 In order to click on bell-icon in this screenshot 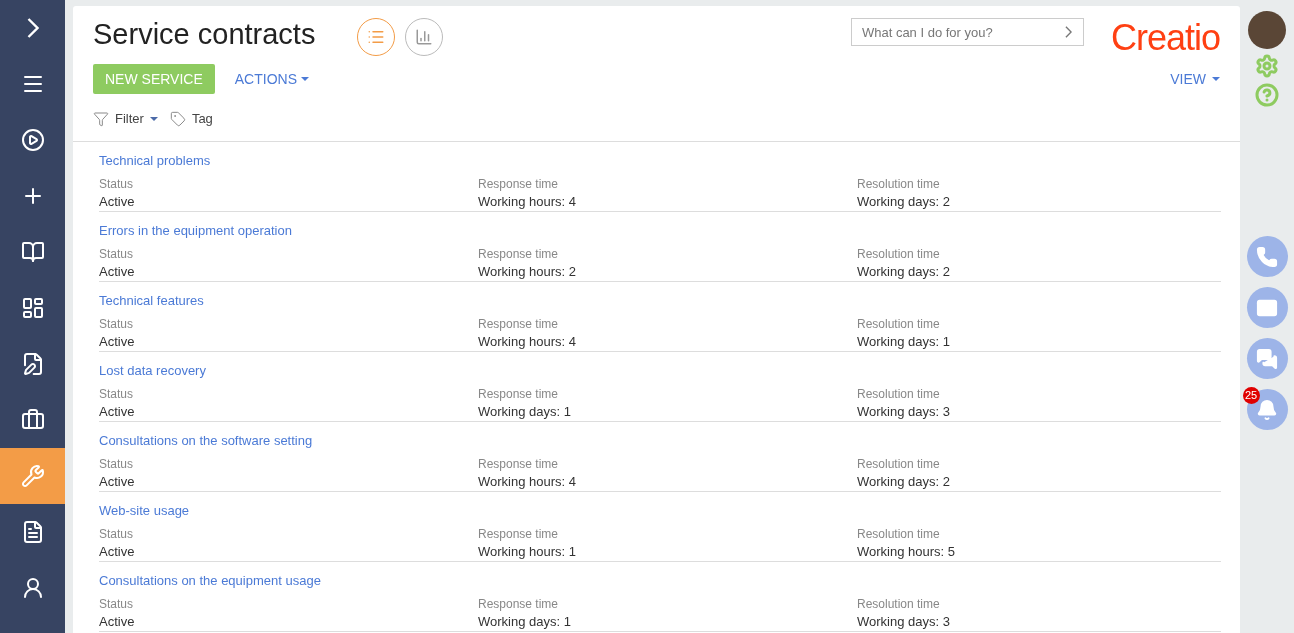, I will do `click(1267, 409)`.